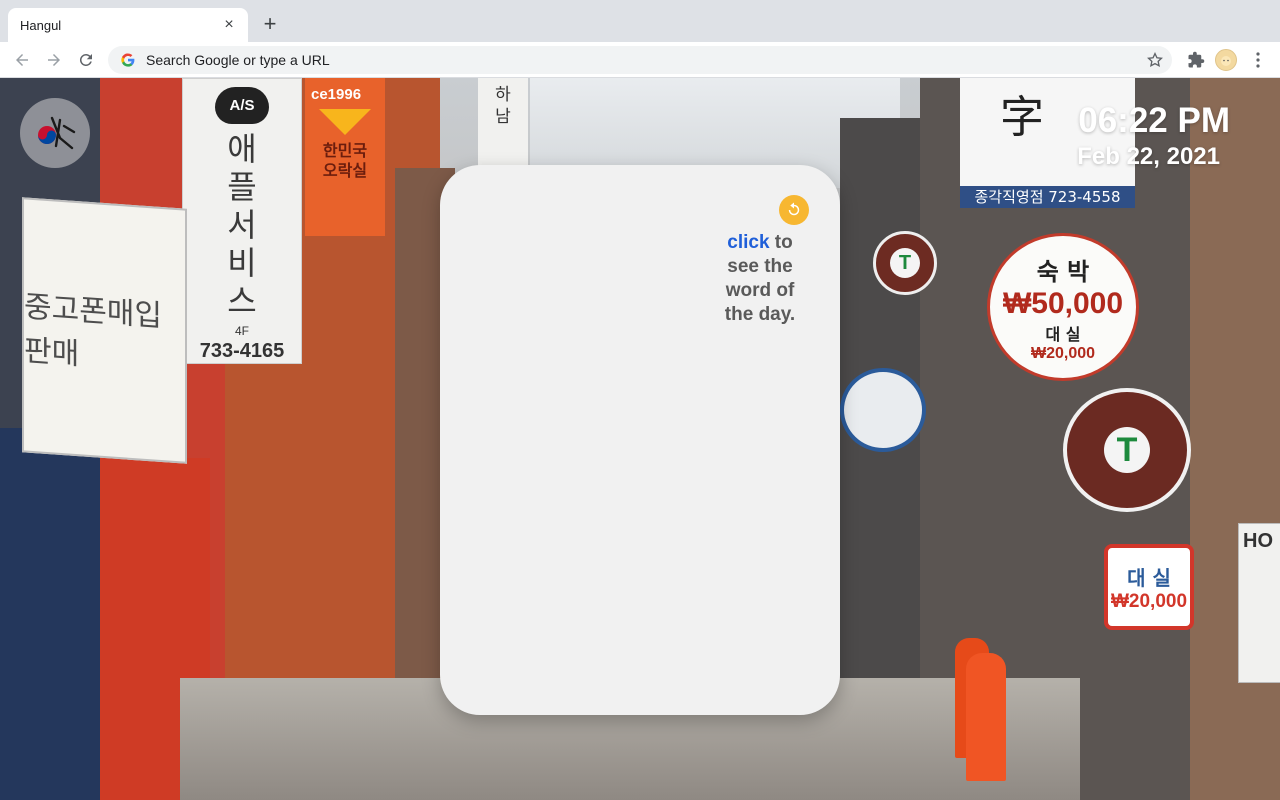 This screenshot has width=1280, height=800. I want to click on arcade-sign: ce1996 한민국 오락실, so click(345, 157).